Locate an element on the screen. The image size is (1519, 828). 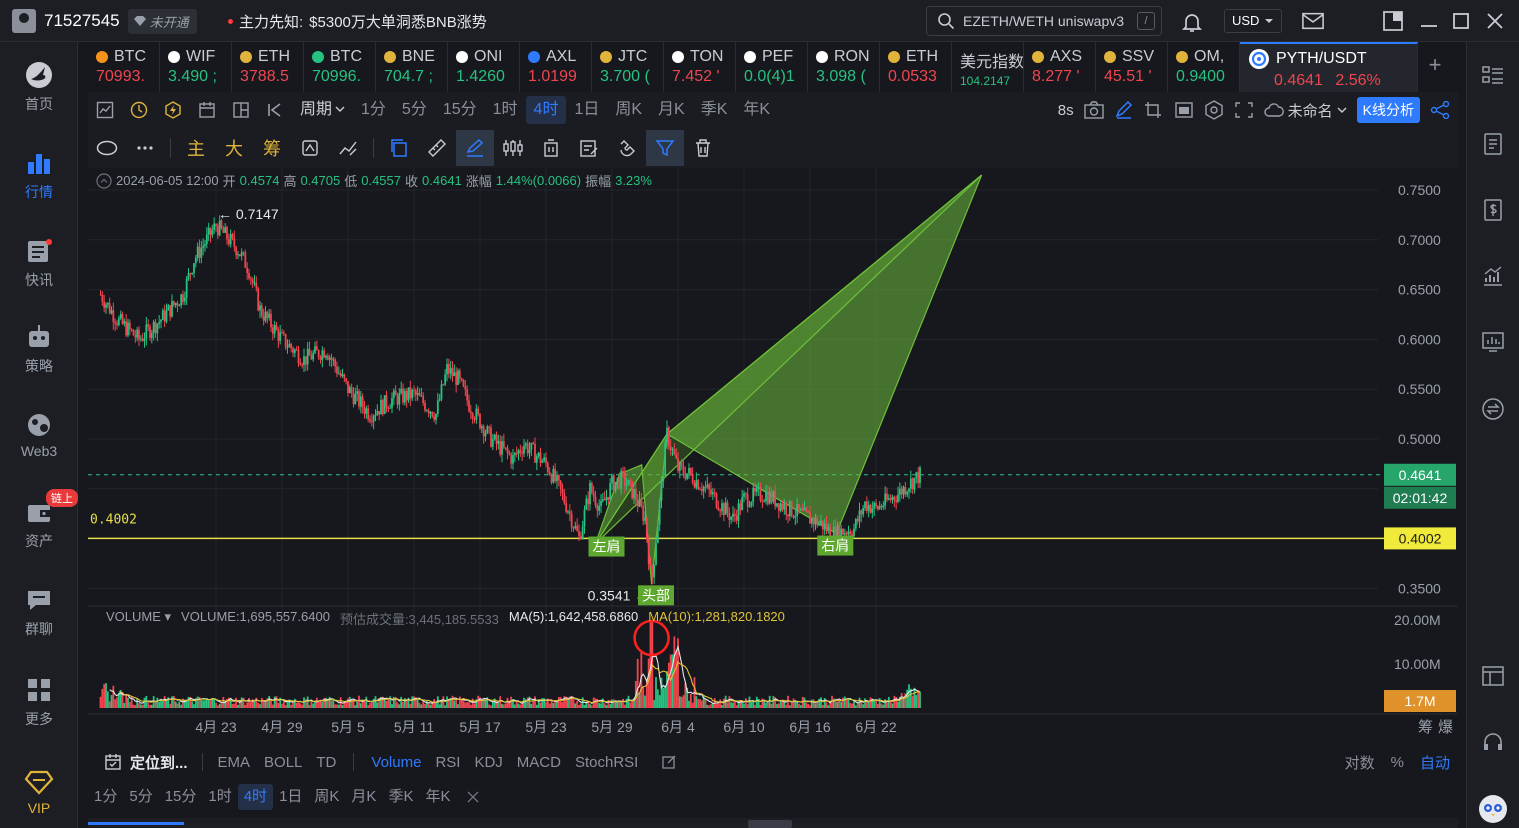
bottom-interval-1m: 1分 is located at coordinates (105, 797).